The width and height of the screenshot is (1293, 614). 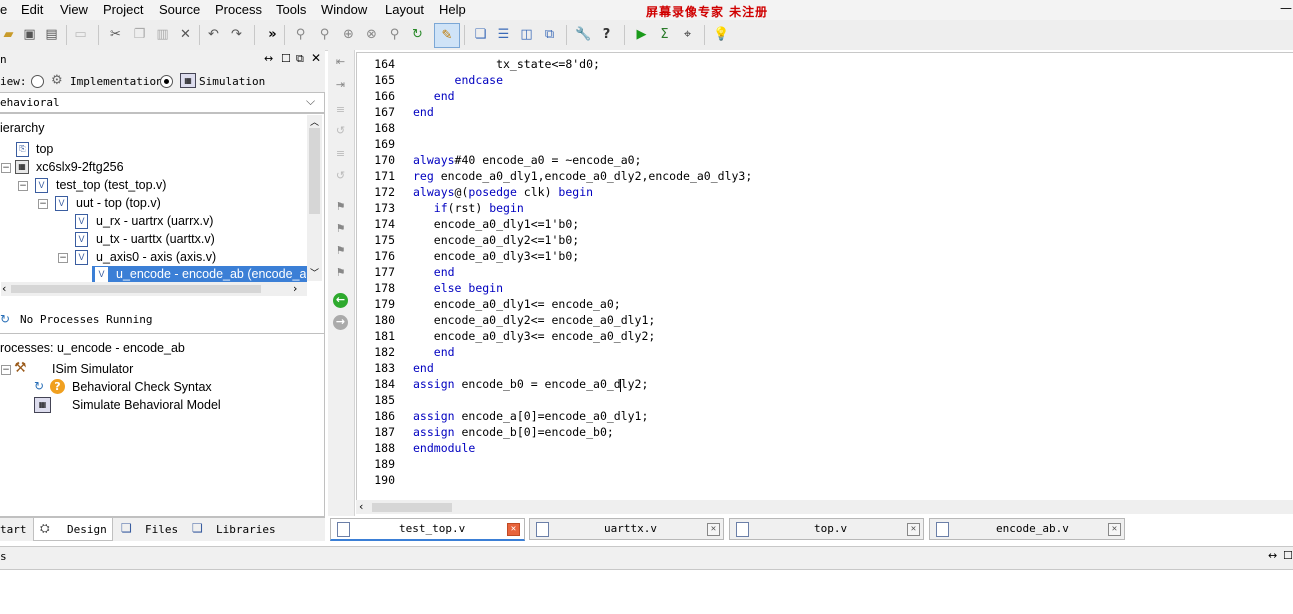 What do you see at coordinates (300, 34) in the screenshot?
I see `zoom-in-icon: ⚲` at bounding box center [300, 34].